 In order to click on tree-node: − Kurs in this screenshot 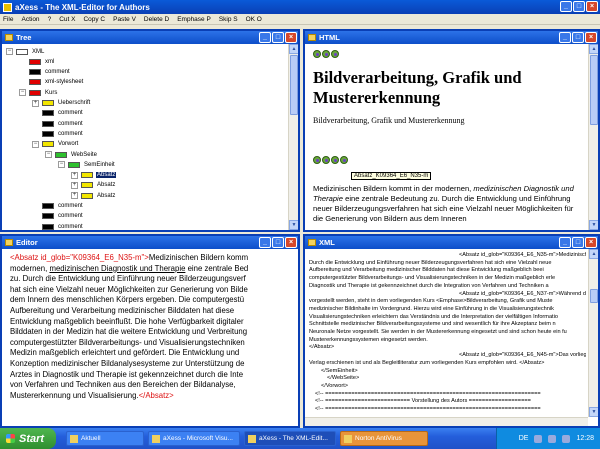, I will do `click(38, 92)`.